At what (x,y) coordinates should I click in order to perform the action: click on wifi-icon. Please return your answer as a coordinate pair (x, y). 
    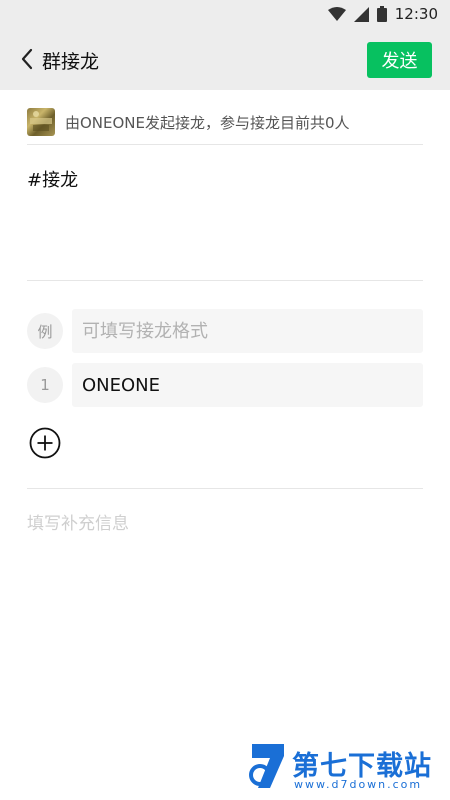
    Looking at the image, I should click on (336, 14).